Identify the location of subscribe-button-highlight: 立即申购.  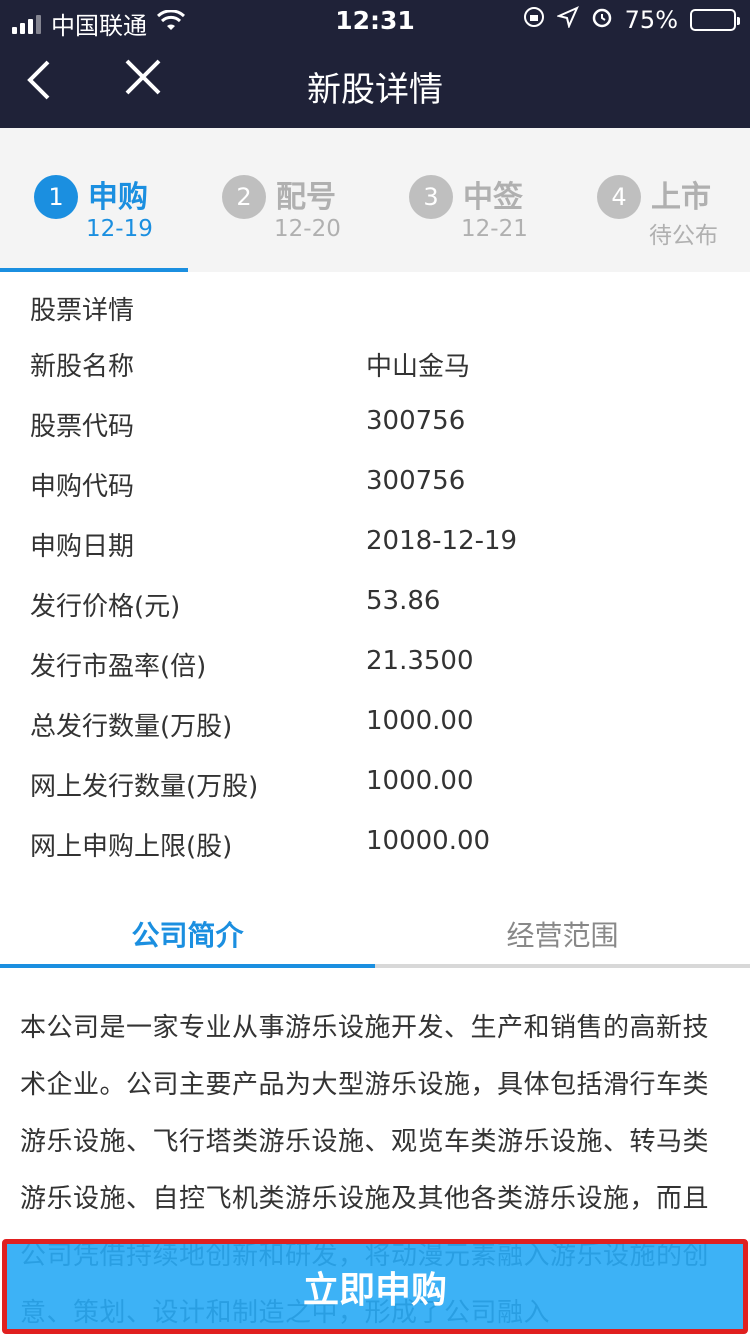
(375, 1286).